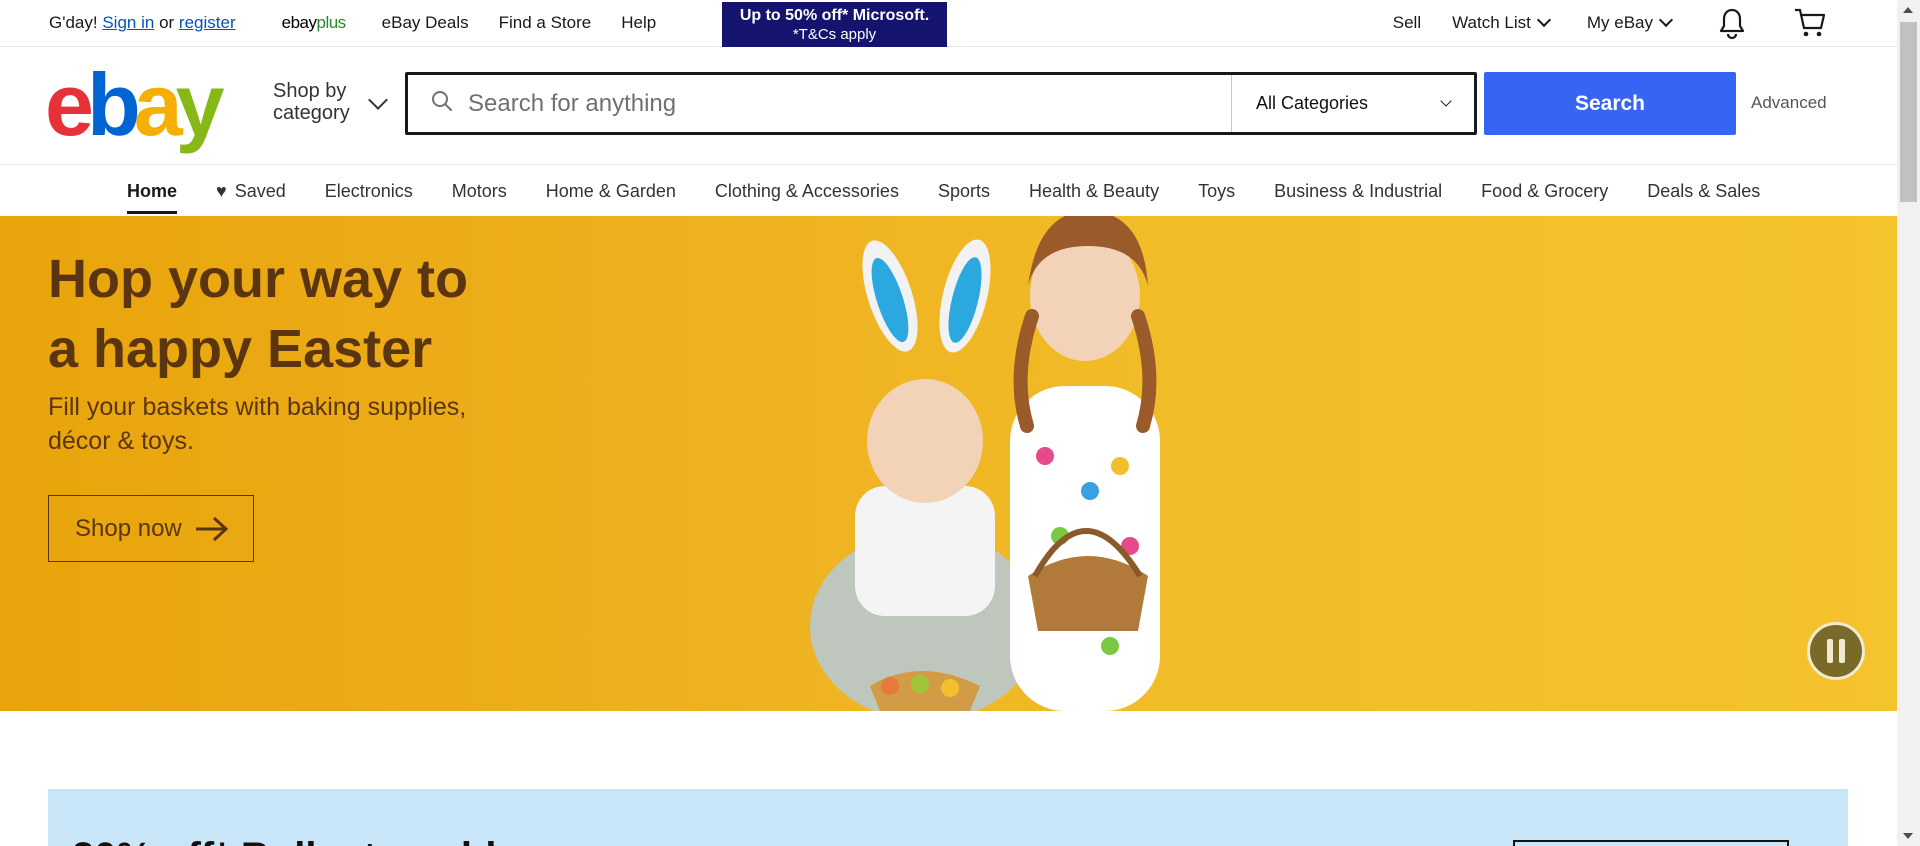 The width and height of the screenshot is (1920, 846). Describe the element at coordinates (1216, 191) in the screenshot. I see `nav-toys: Toys` at that location.